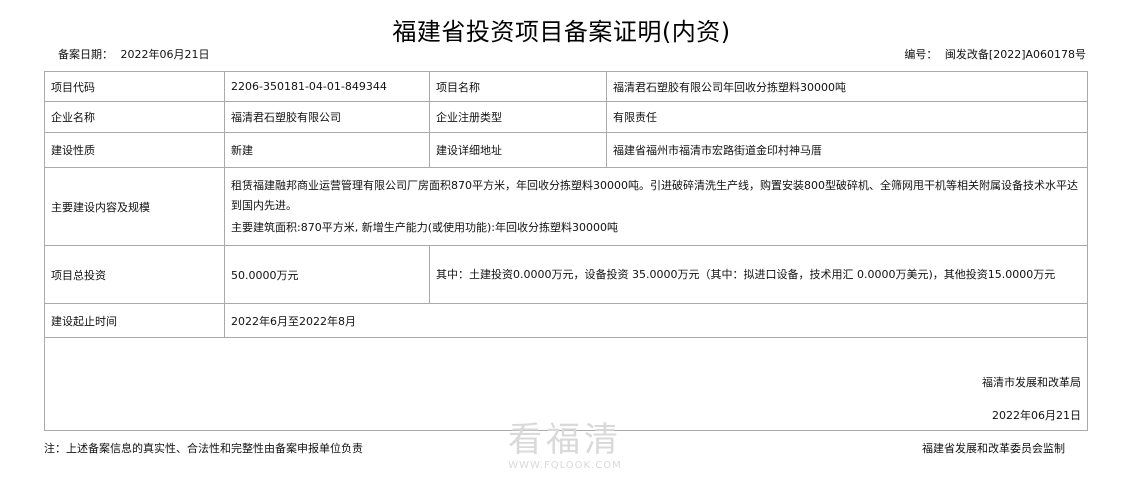  Describe the element at coordinates (327, 150) in the screenshot. I see `nature-value: 新建` at that location.